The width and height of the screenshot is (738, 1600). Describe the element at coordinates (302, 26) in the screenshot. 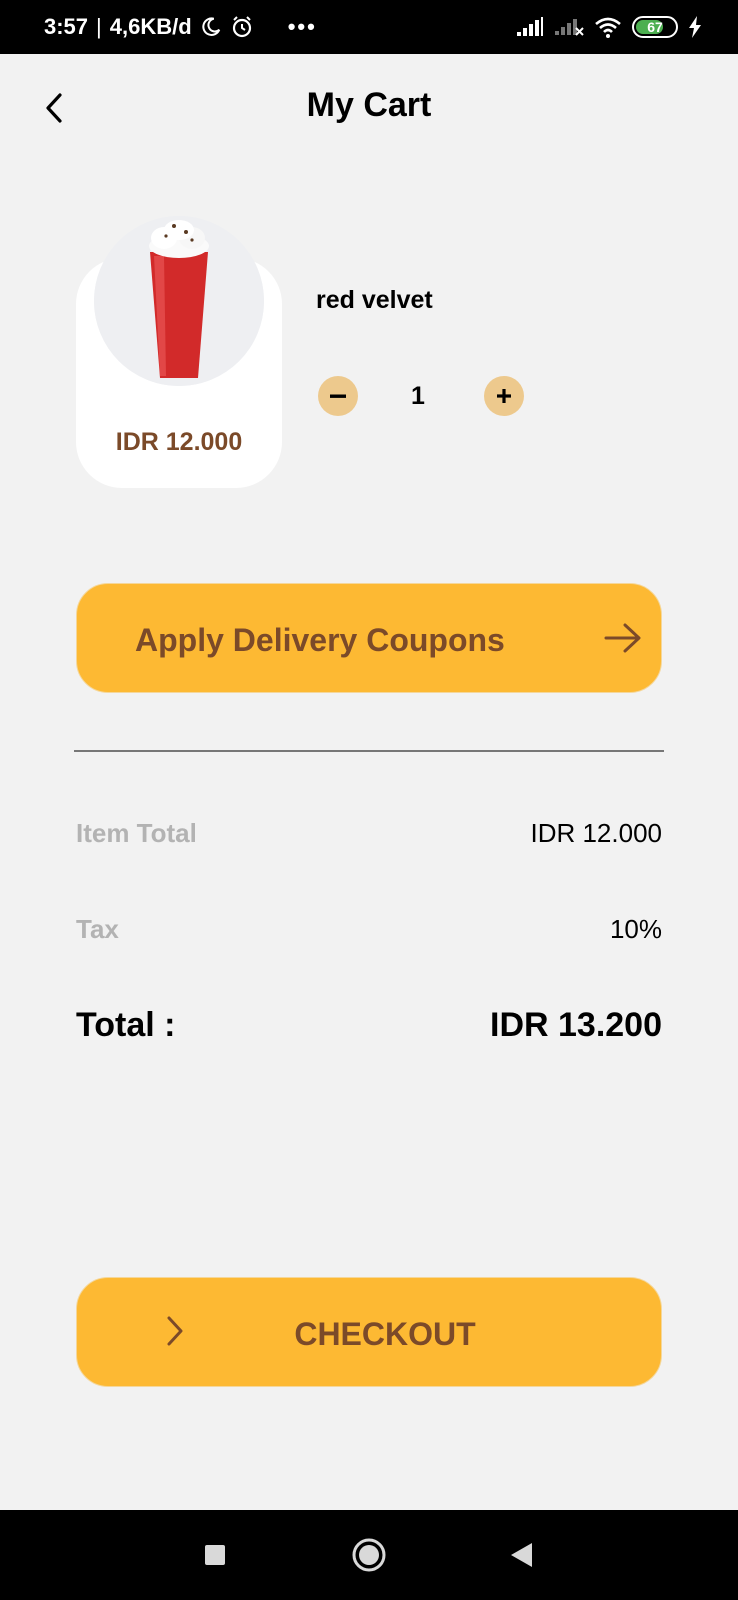

I see `more-notifications-icon: •••` at that location.